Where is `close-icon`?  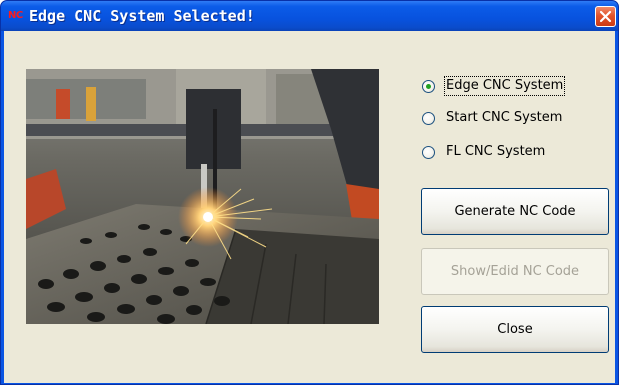
close-icon is located at coordinates (605, 16).